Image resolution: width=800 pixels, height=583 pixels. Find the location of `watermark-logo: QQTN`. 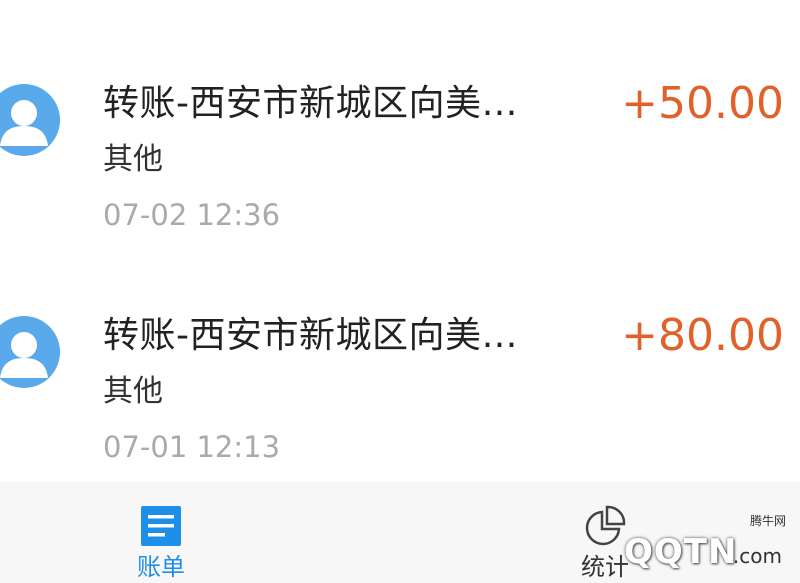

watermark-logo: QQTN is located at coordinates (681, 552).